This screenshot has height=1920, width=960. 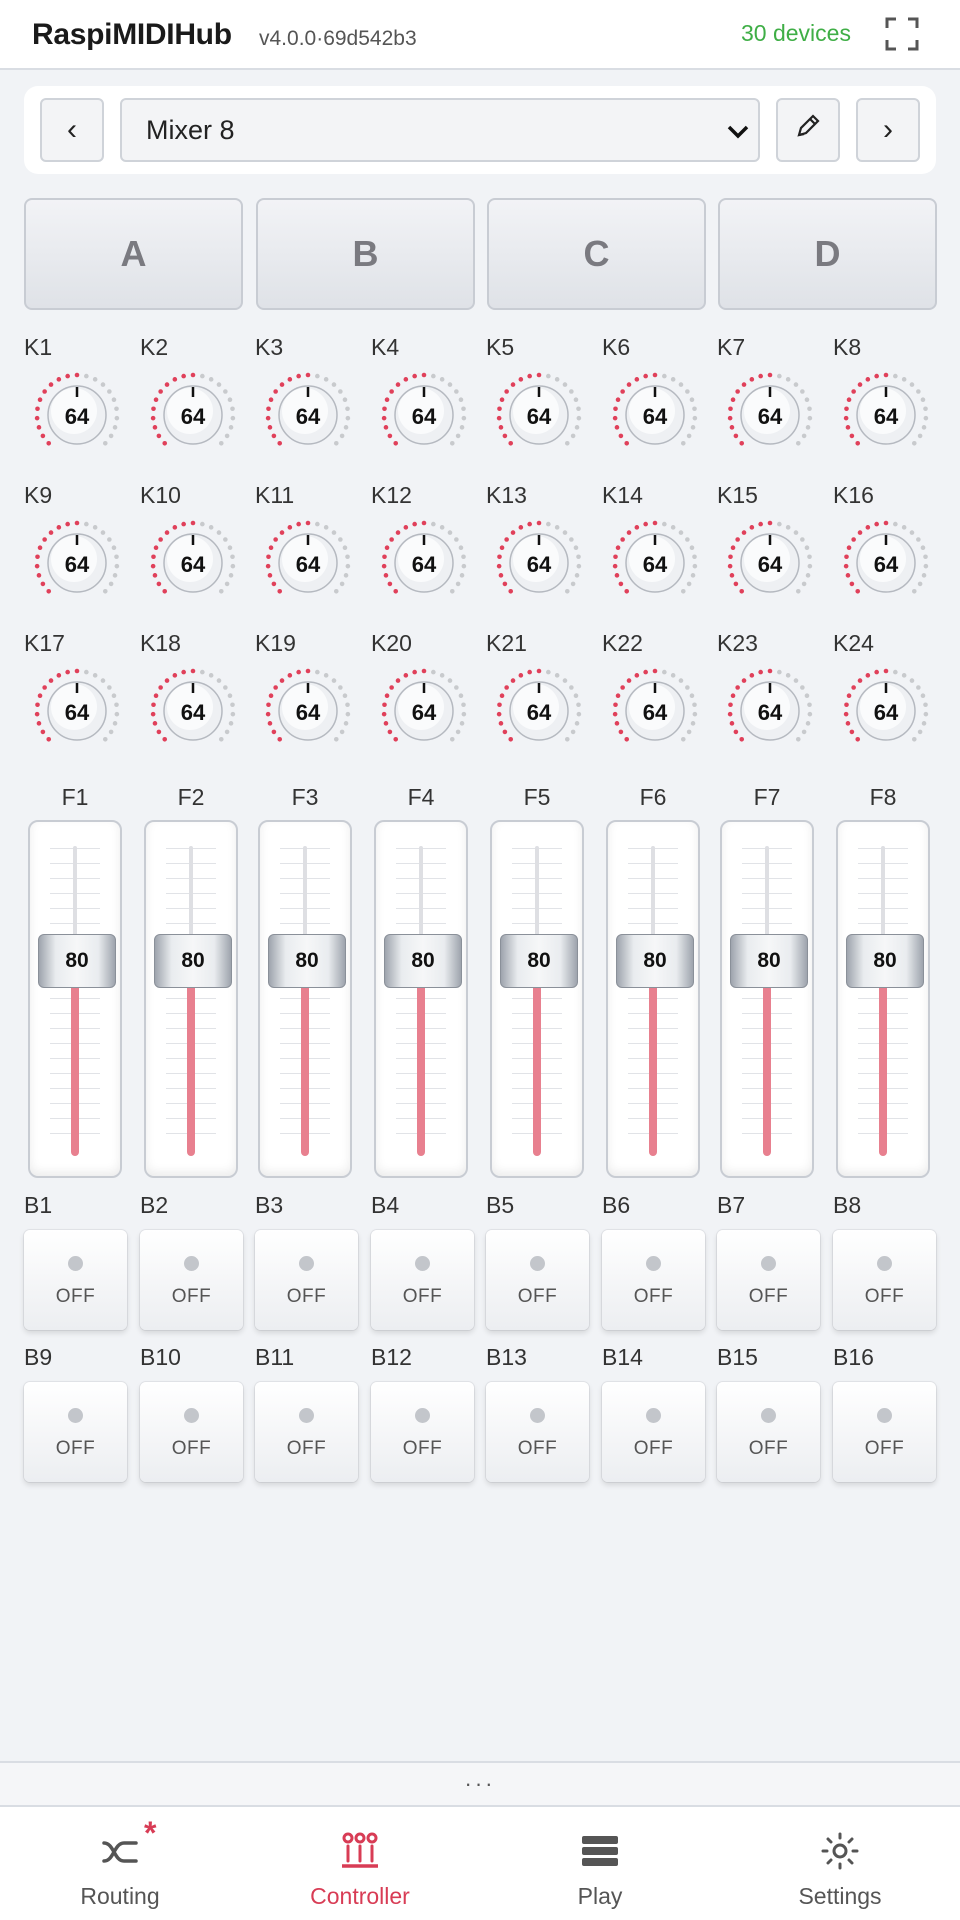 I want to click on chevron-down-icon, so click(x=738, y=132).